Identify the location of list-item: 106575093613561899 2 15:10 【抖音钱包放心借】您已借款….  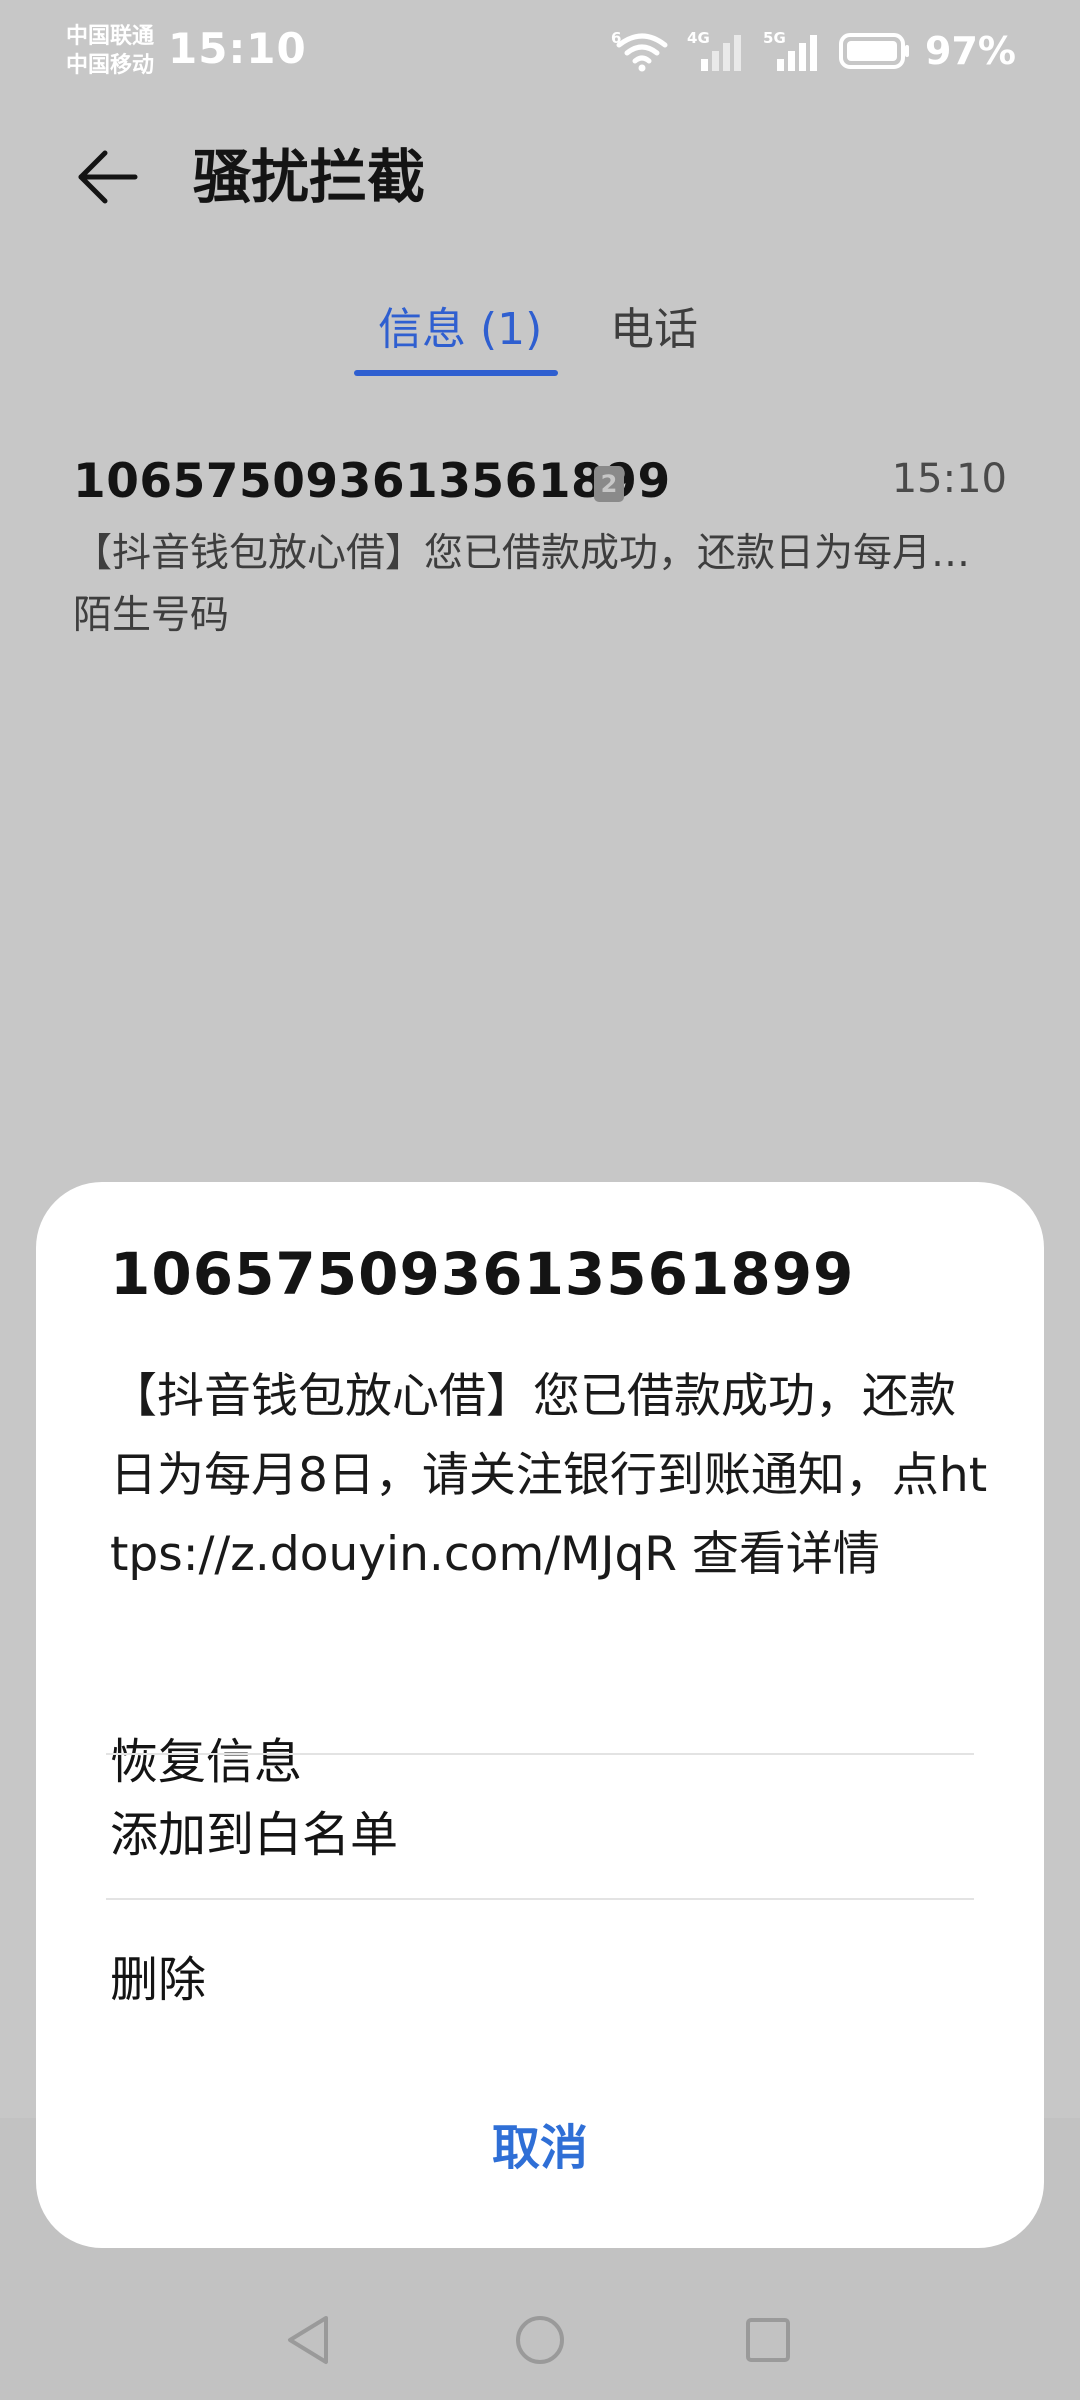
(540, 545).